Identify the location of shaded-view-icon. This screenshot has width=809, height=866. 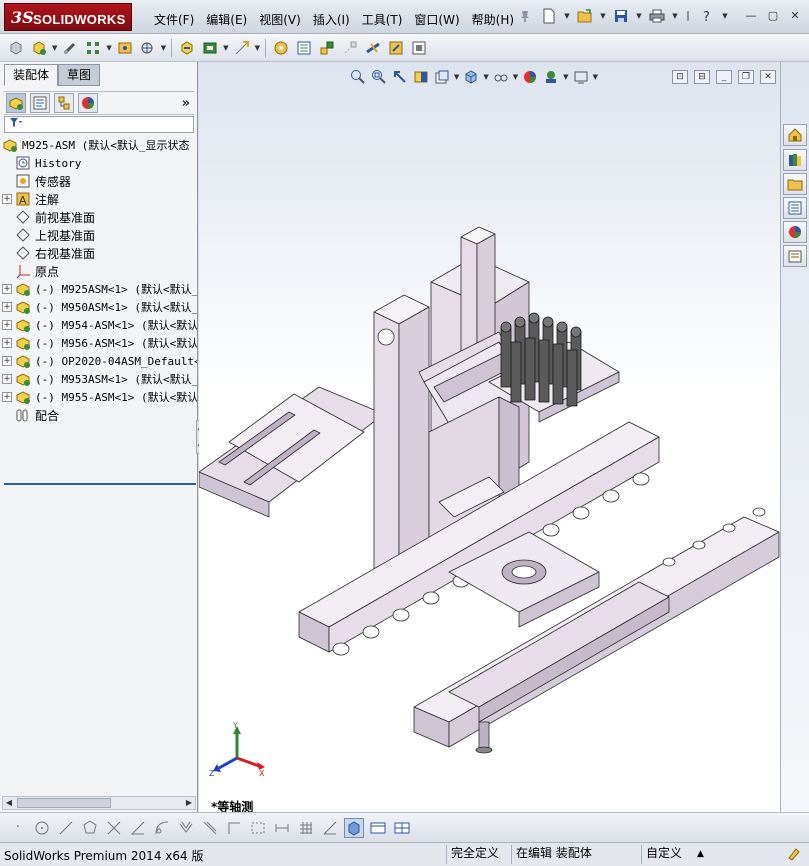
(354, 827).